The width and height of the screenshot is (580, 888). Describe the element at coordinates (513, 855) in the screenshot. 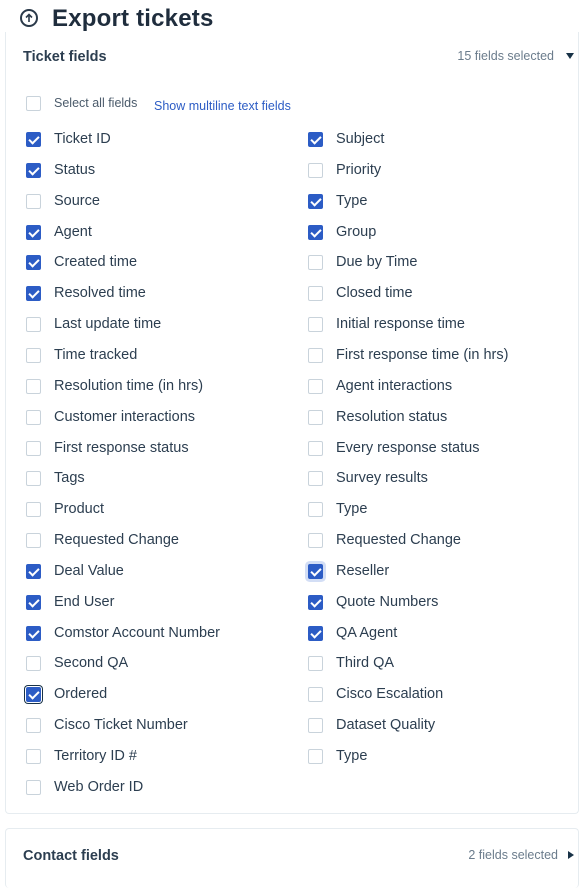

I see `contact-fields-count: 2 fields selected` at that location.